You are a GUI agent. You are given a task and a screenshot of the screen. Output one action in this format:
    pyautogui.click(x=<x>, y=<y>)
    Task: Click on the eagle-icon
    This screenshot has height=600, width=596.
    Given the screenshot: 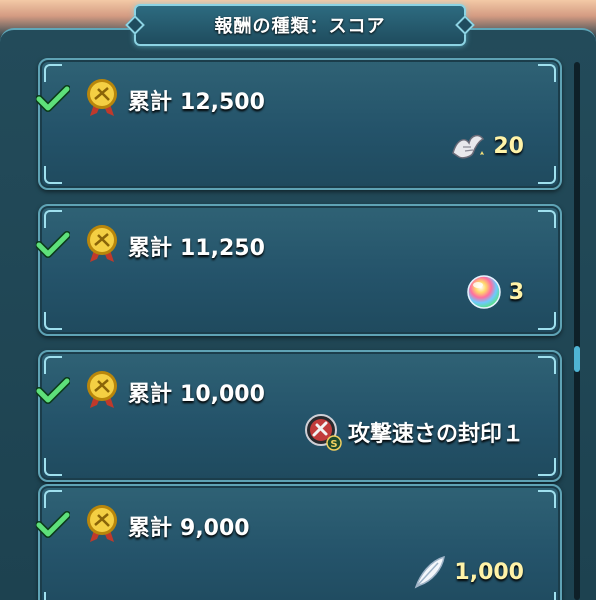 What is the action you would take?
    pyautogui.click(x=468, y=146)
    